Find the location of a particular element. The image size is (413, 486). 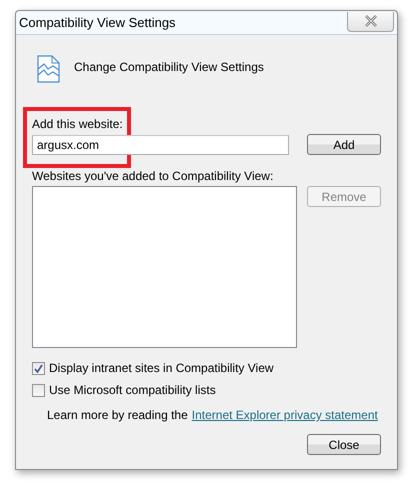

close-button is located at coordinates (370, 22).